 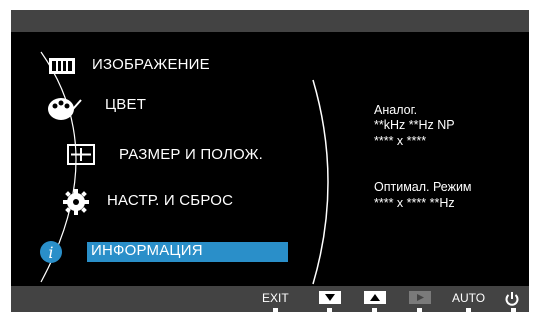 What do you see at coordinates (170, 200) in the screenshot?
I see `menu-item-label: НАСТР. И СБРОС` at bounding box center [170, 200].